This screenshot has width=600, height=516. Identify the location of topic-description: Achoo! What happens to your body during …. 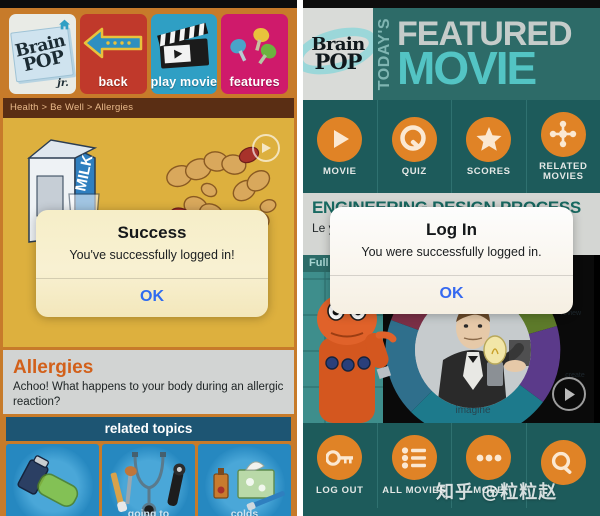
(148, 394).